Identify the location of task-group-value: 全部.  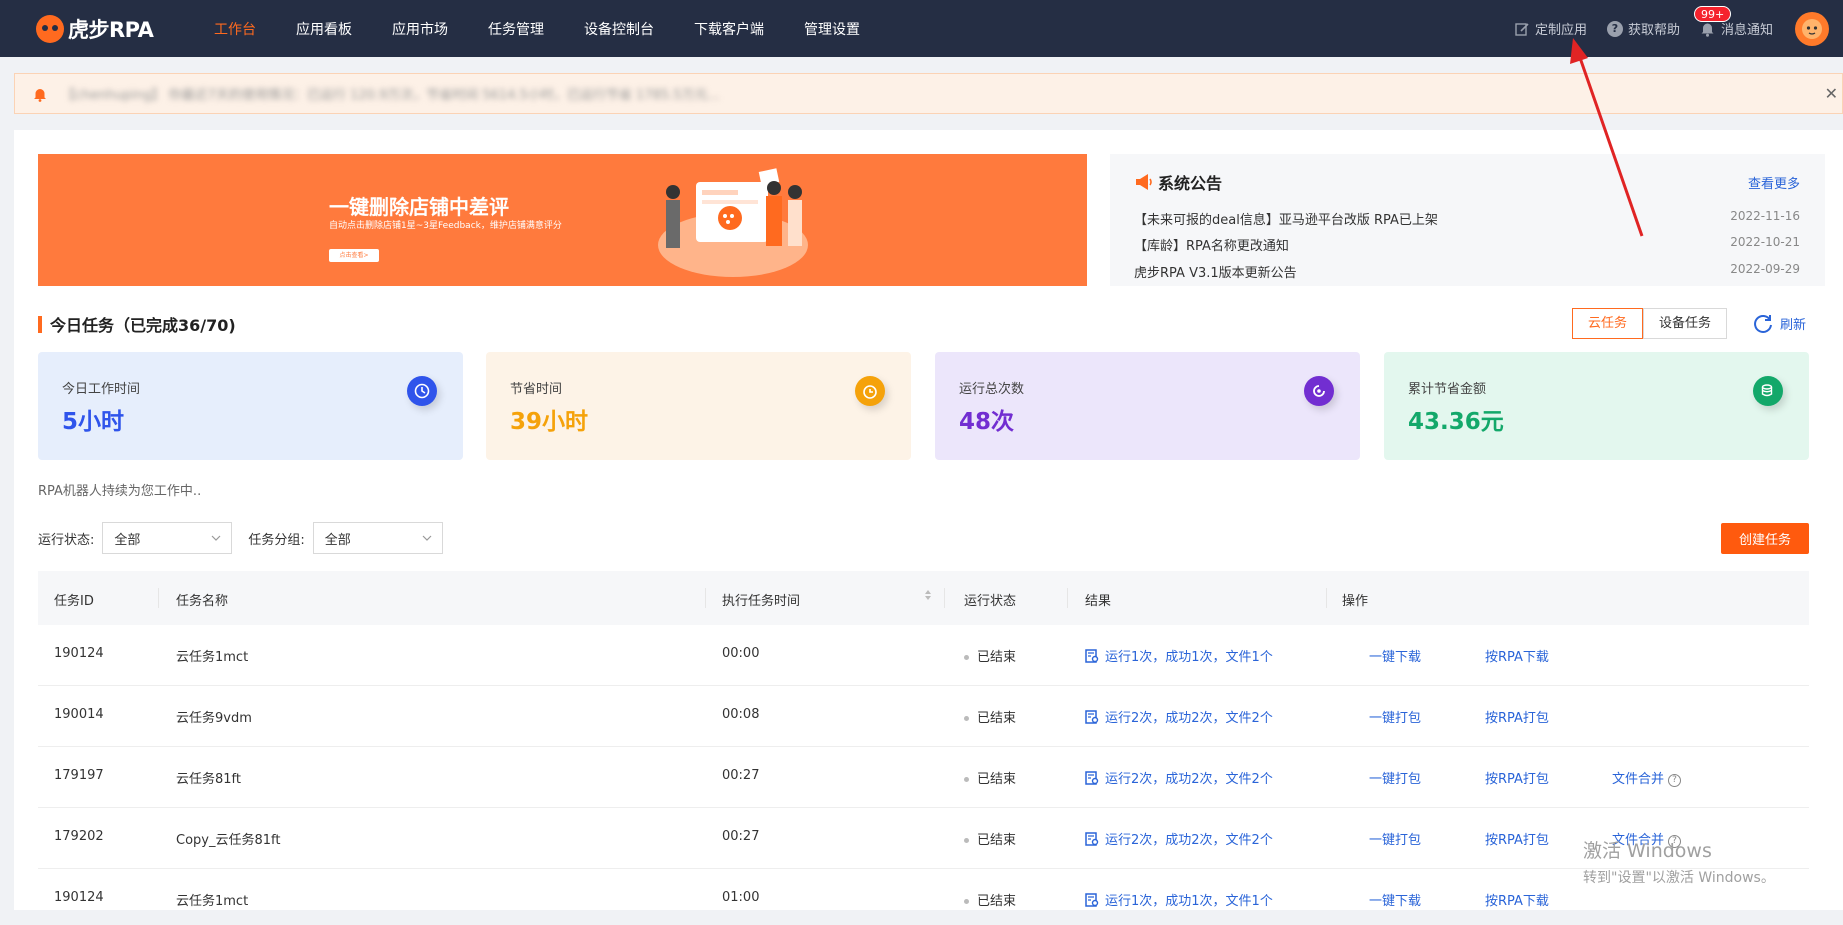
(337, 540).